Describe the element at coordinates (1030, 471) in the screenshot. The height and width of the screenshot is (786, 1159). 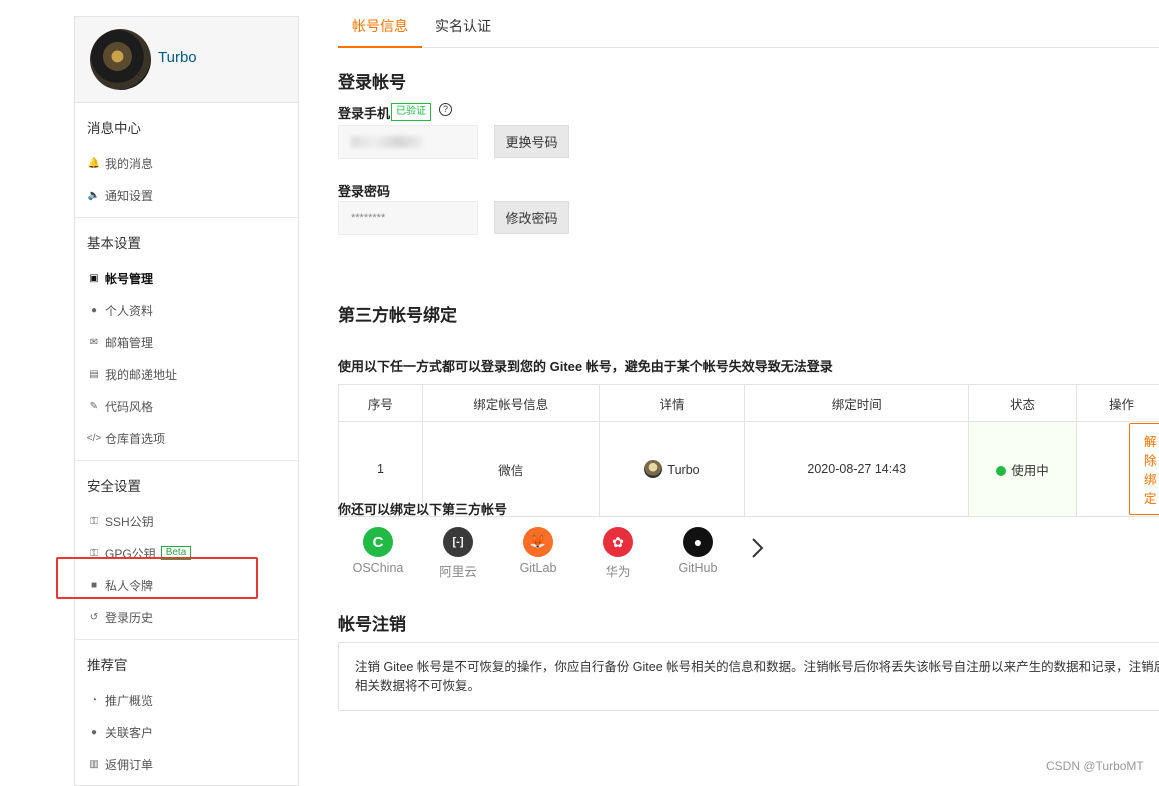
I see `status-label: 使用中` at that location.